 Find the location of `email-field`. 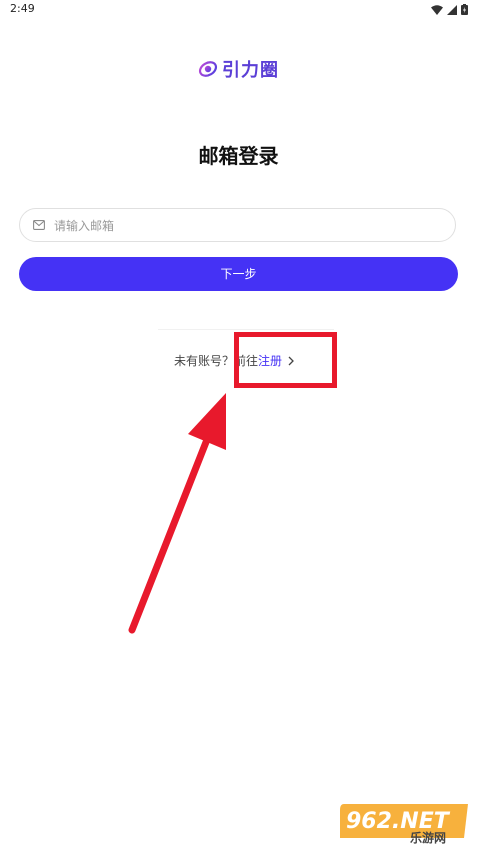

email-field is located at coordinates (237, 225).